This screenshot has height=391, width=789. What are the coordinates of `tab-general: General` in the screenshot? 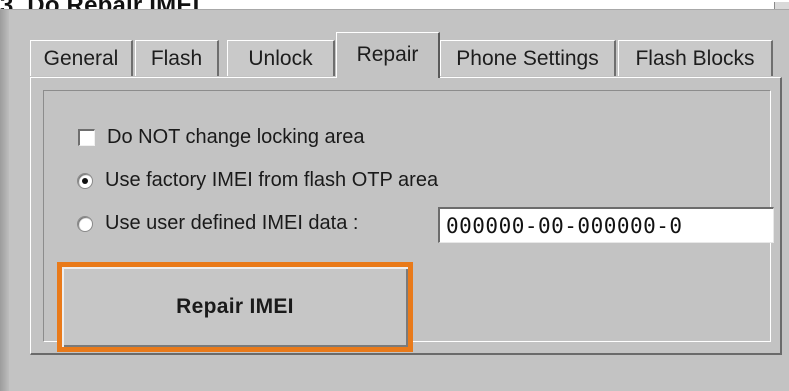 It's located at (81, 58).